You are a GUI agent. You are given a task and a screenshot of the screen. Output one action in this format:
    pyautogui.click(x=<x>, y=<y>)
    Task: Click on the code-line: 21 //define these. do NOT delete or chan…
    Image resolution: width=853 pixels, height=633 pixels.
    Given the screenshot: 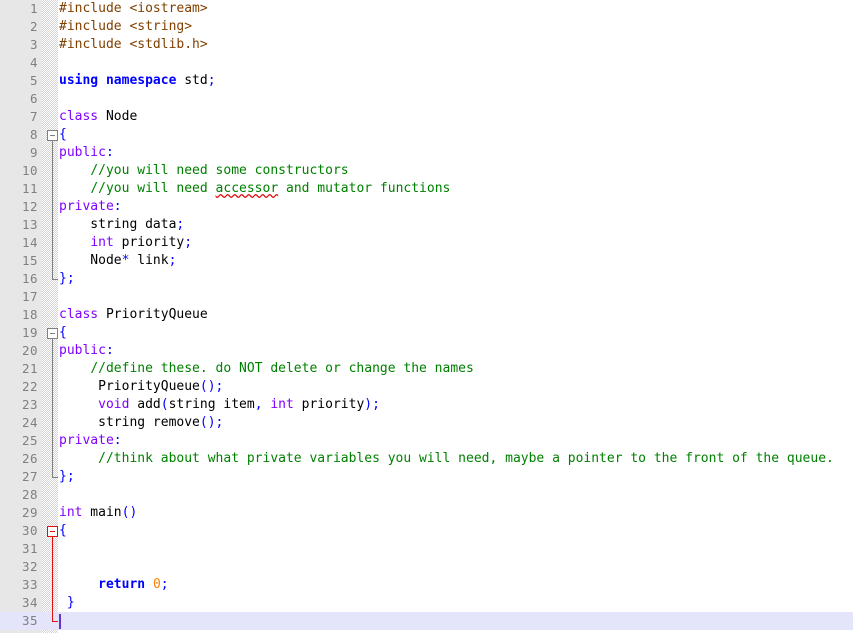 What is the action you would take?
    pyautogui.click(x=426, y=369)
    